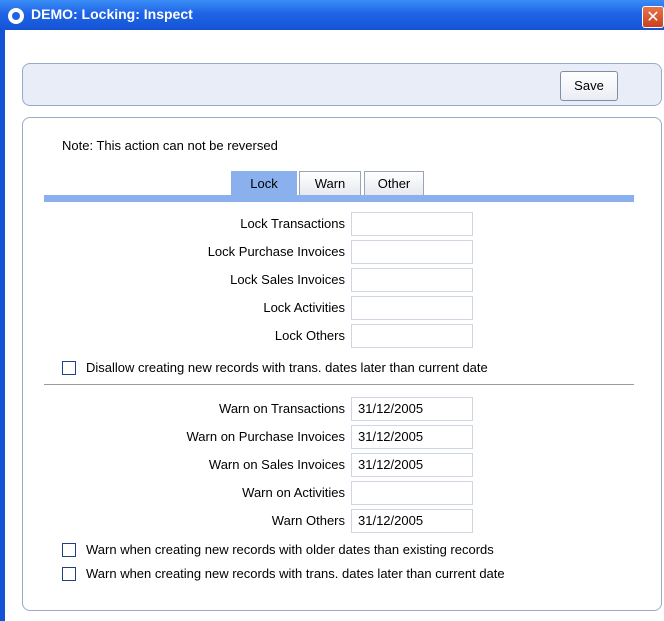  I want to click on app-icon, so click(16, 16).